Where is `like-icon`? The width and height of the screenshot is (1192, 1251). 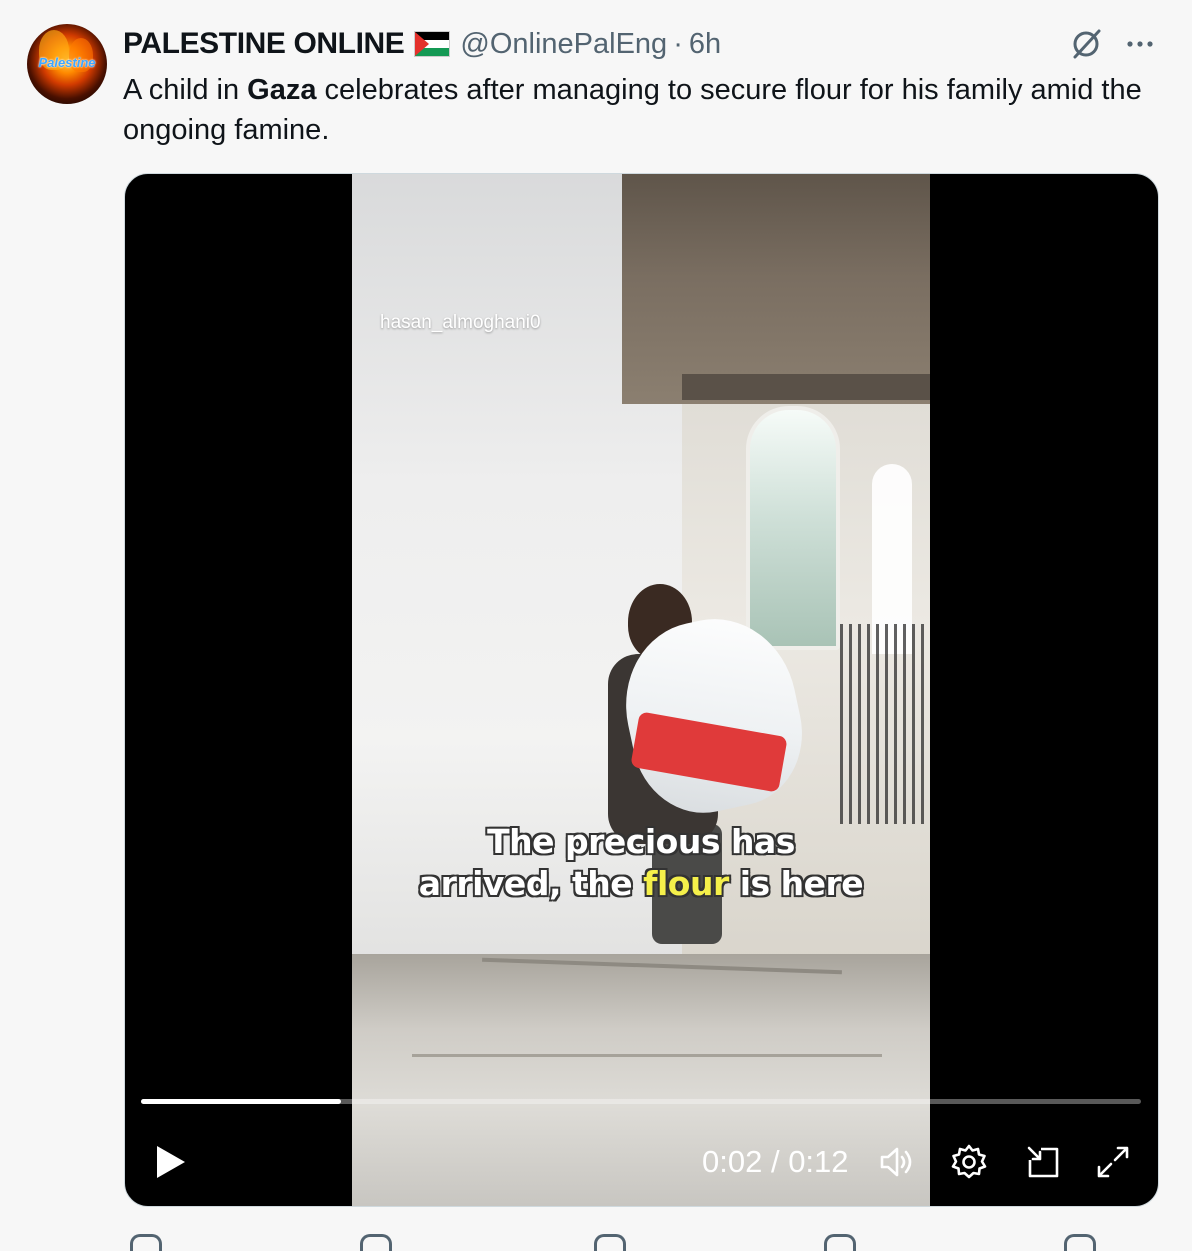
like-icon is located at coordinates (610, 1242).